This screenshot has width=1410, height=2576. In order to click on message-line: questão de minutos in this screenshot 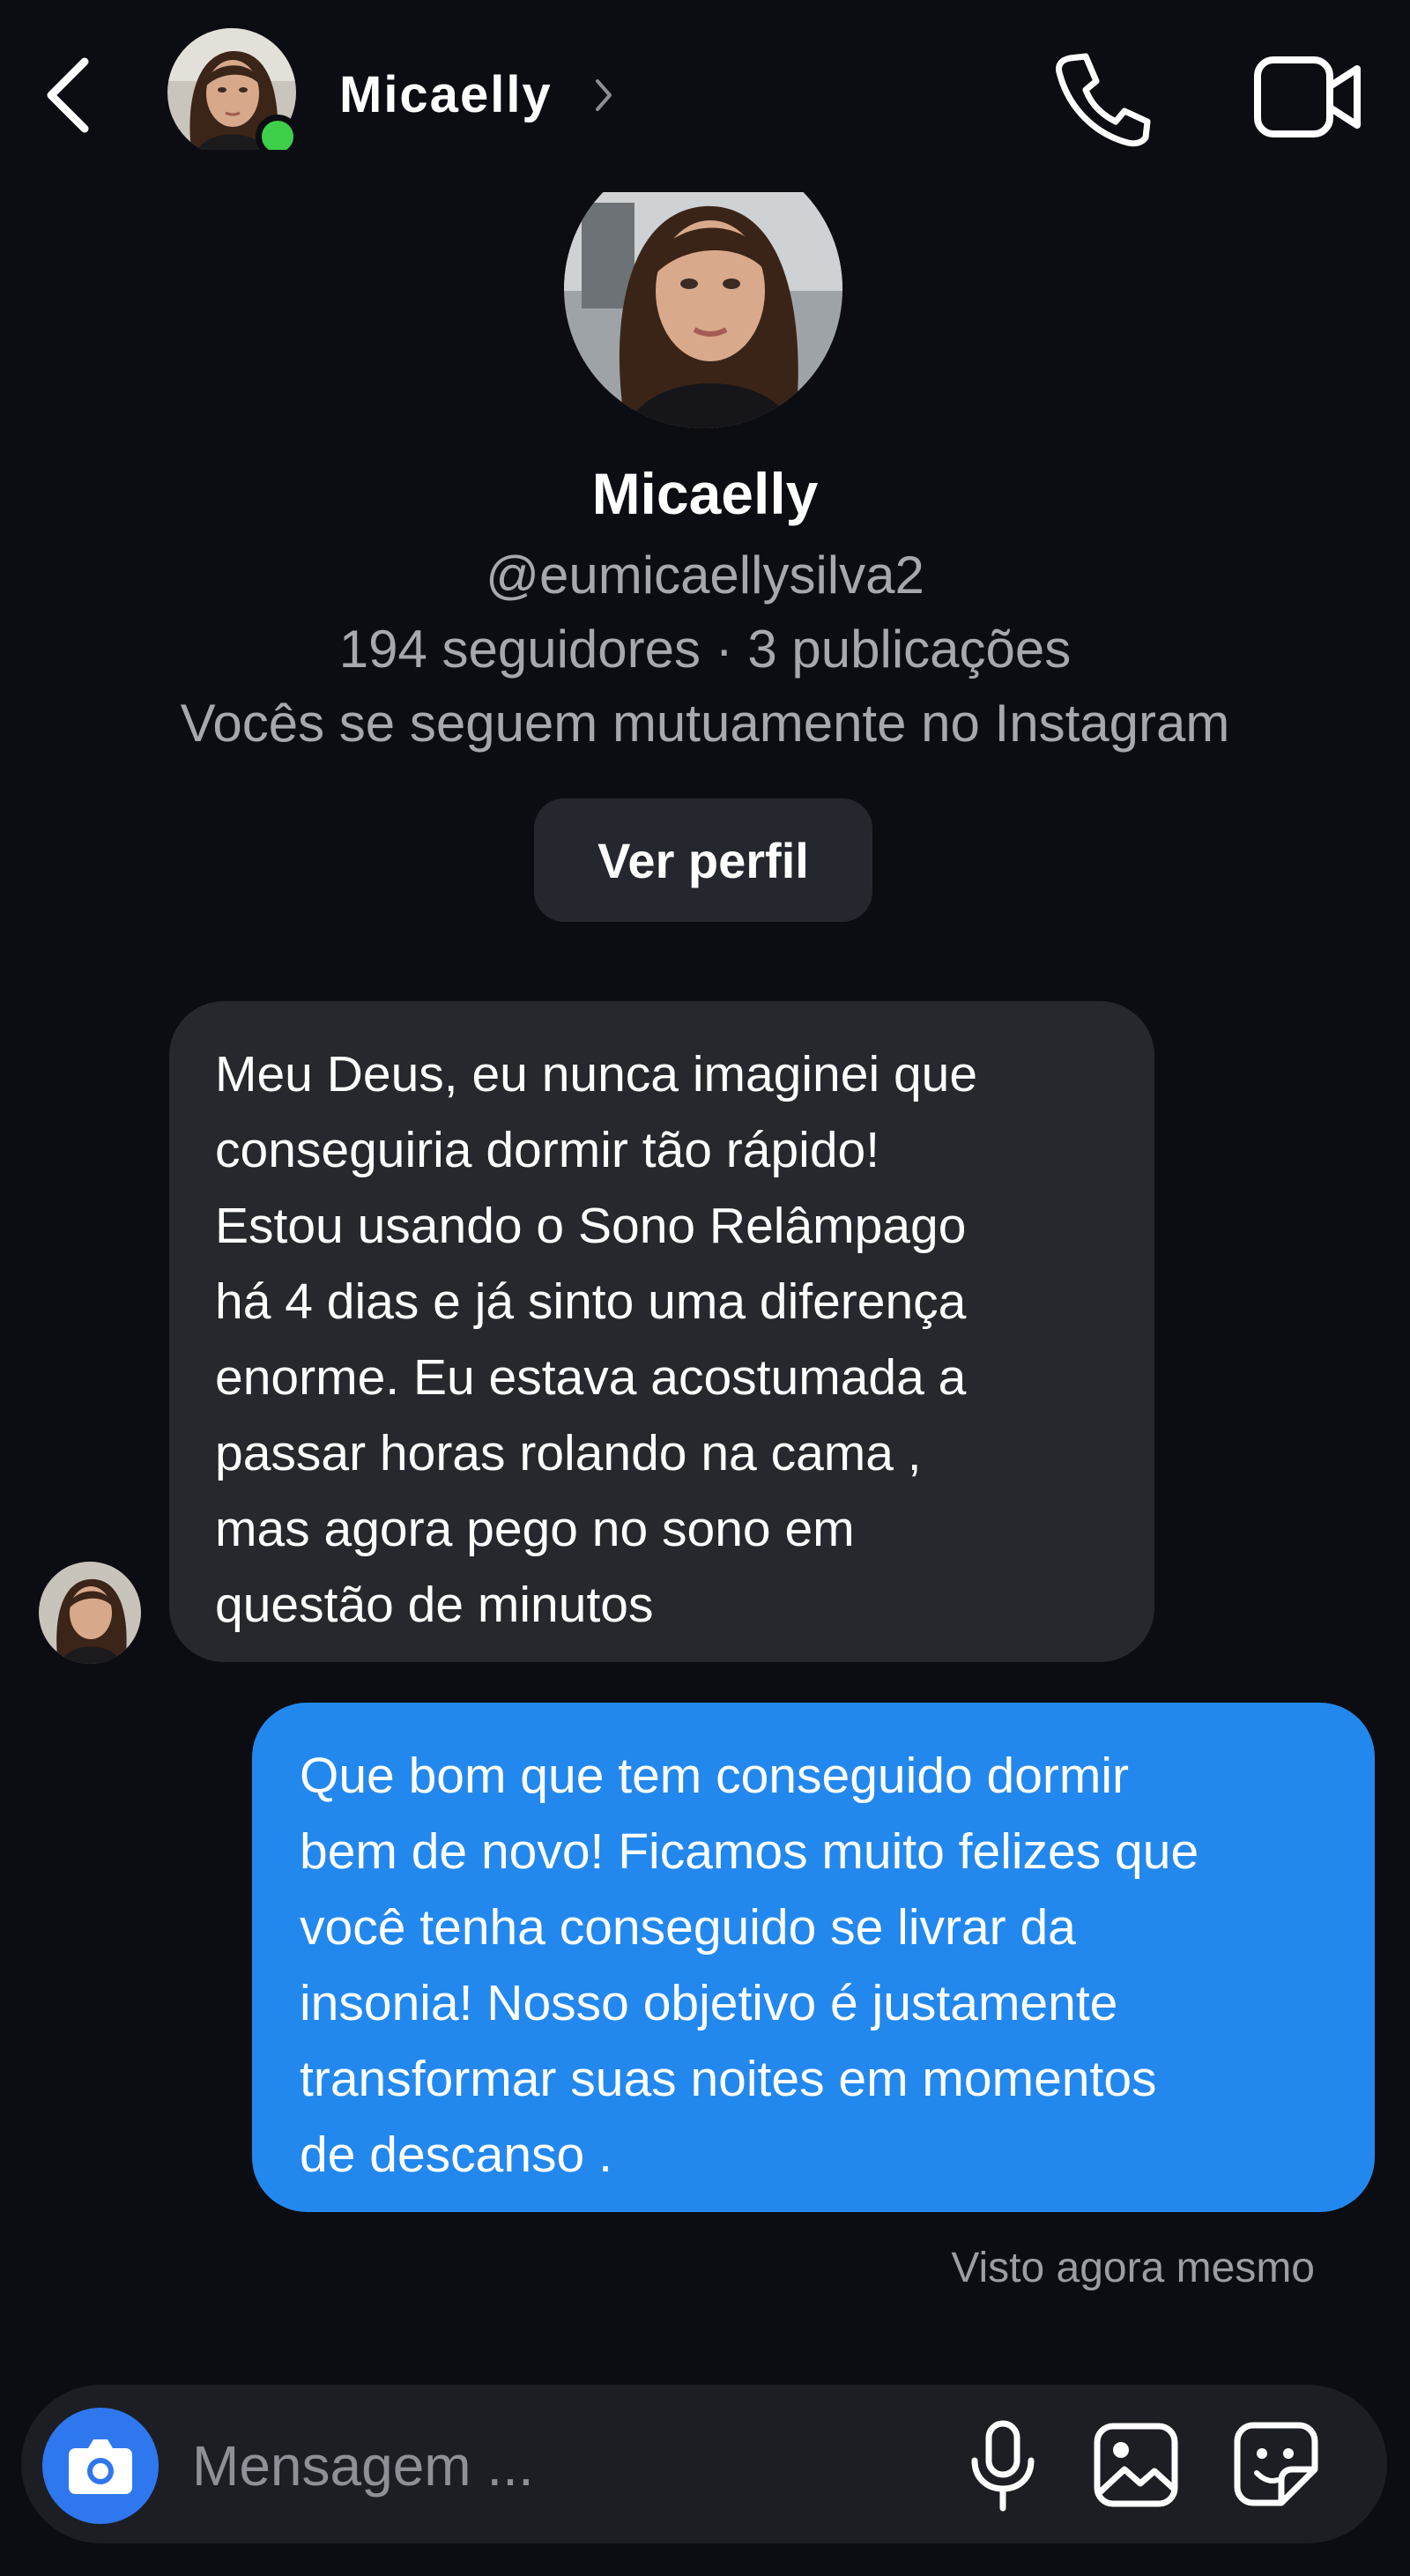, I will do `click(434, 1605)`.